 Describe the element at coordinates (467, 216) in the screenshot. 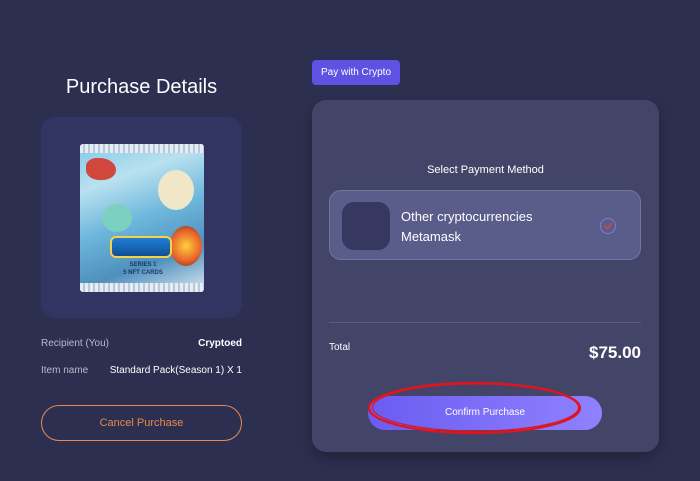

I see `payment-method-title: Other cryptocurrencies` at that location.